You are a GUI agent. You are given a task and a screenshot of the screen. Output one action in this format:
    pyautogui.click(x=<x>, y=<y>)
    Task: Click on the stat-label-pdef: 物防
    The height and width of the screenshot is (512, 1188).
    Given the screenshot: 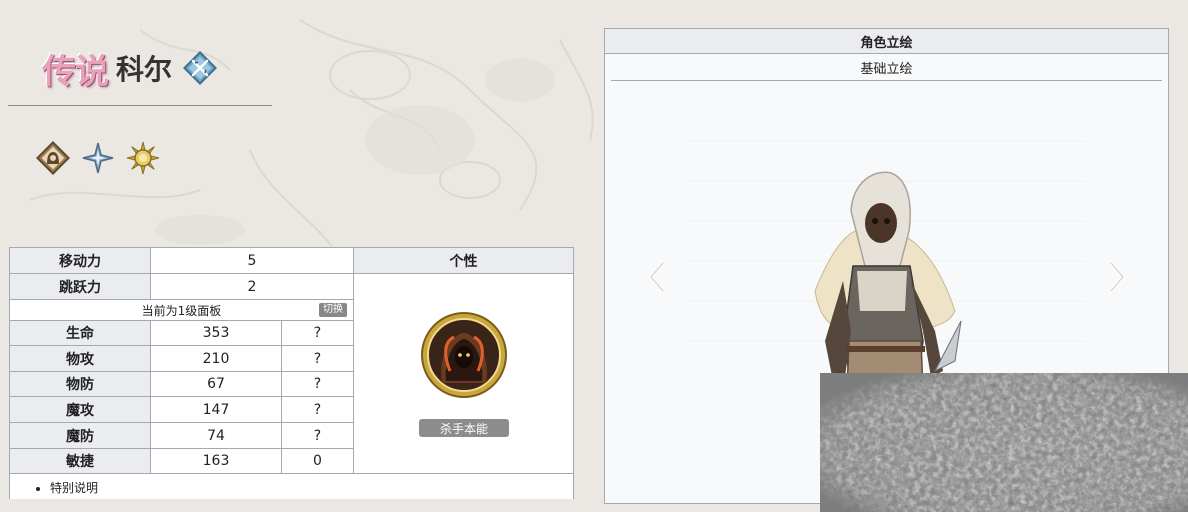 What is the action you would take?
    pyautogui.click(x=80, y=384)
    